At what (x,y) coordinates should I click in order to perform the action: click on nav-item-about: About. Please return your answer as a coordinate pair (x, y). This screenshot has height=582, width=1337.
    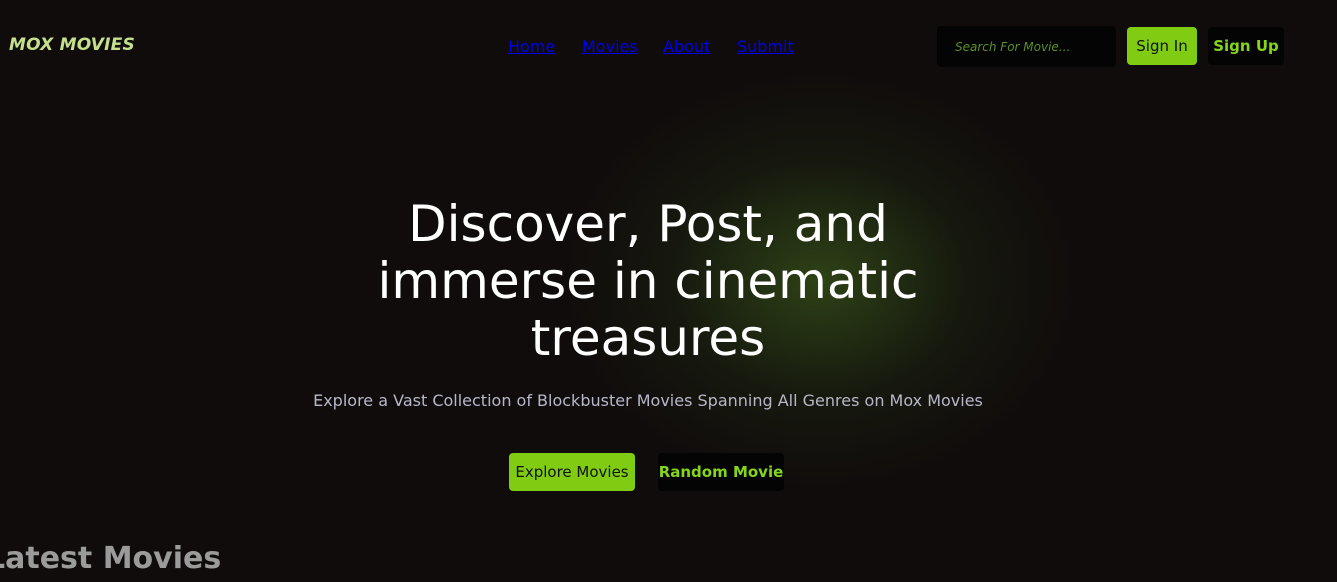
    Looking at the image, I should click on (686, 46).